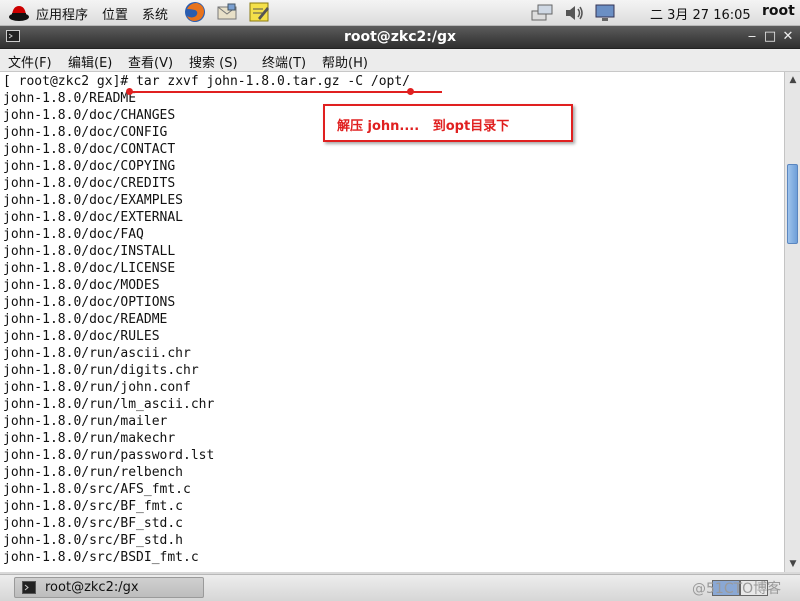 The image size is (800, 601). I want to click on output-line: john-1.8.0/src/BF_std.h, so click(93, 540).